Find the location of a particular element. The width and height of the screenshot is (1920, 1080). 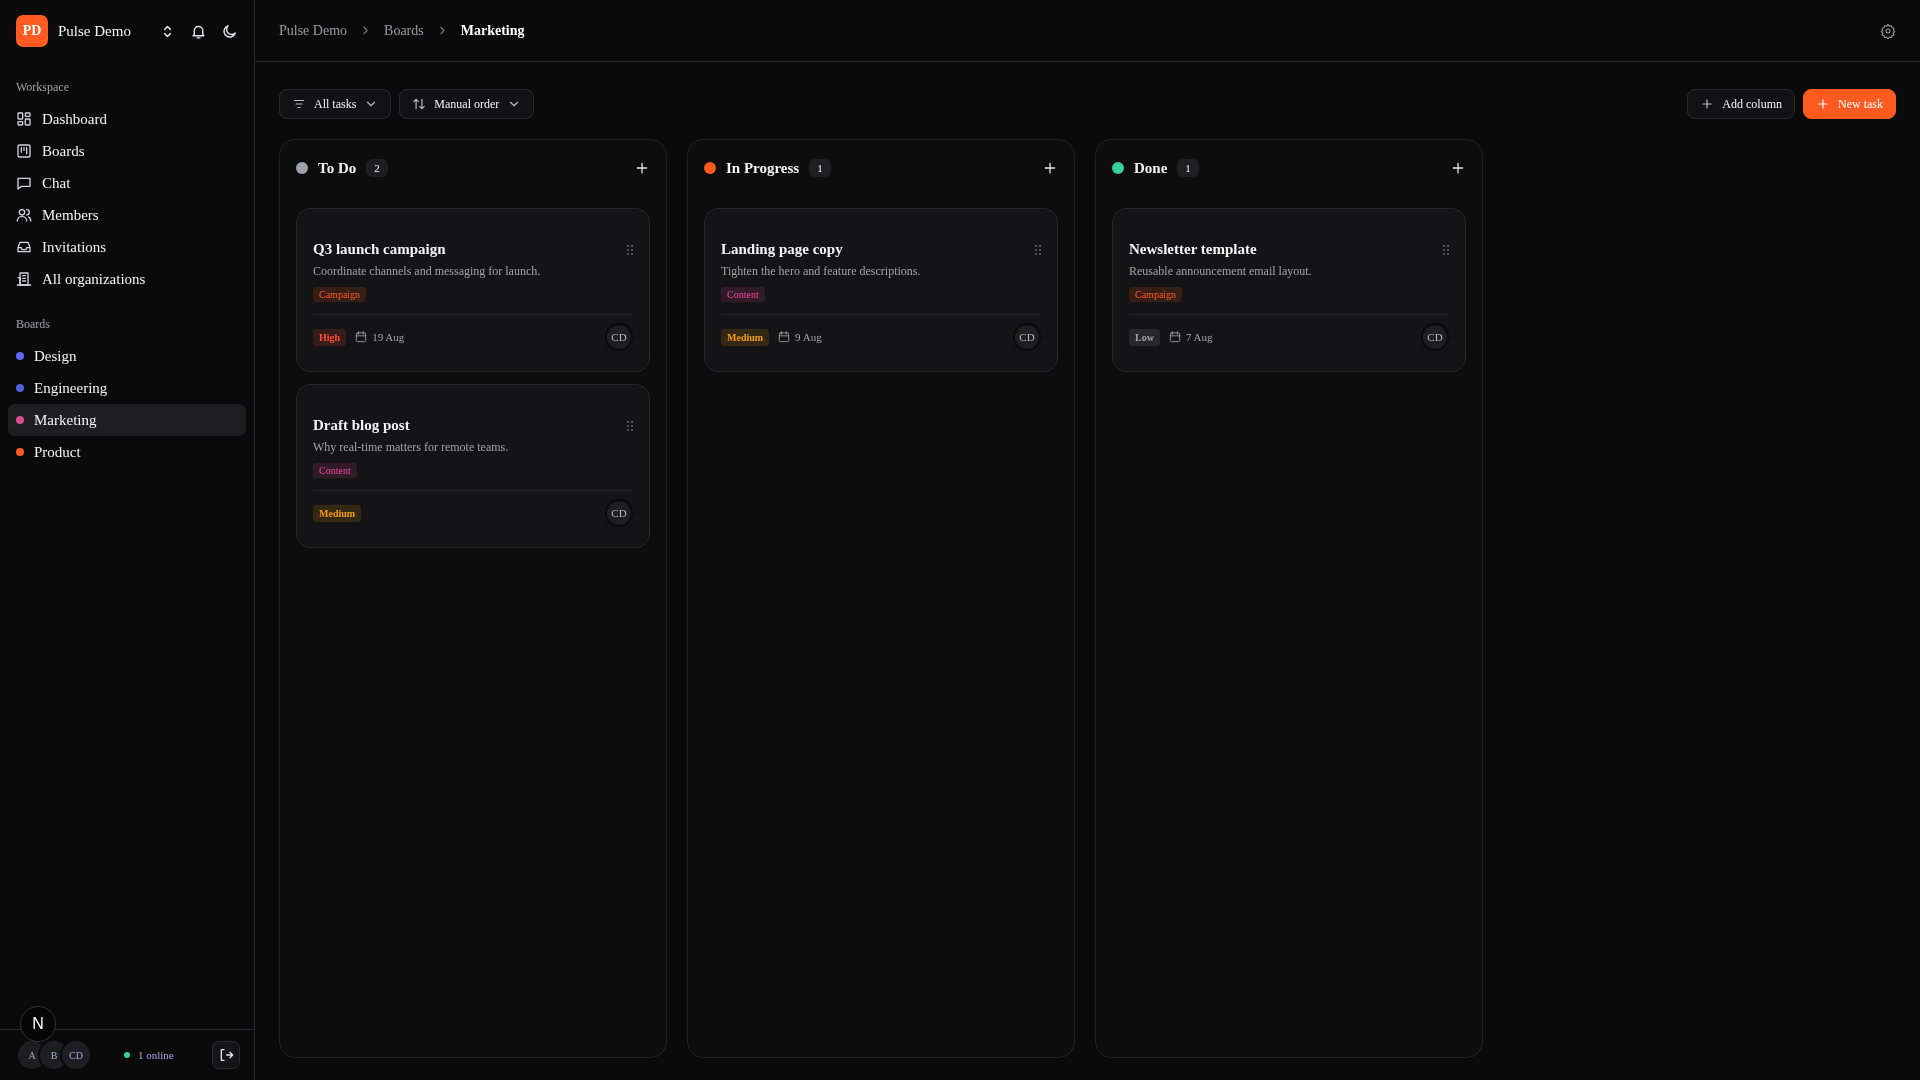

board-item: Product is located at coordinates (127, 452).